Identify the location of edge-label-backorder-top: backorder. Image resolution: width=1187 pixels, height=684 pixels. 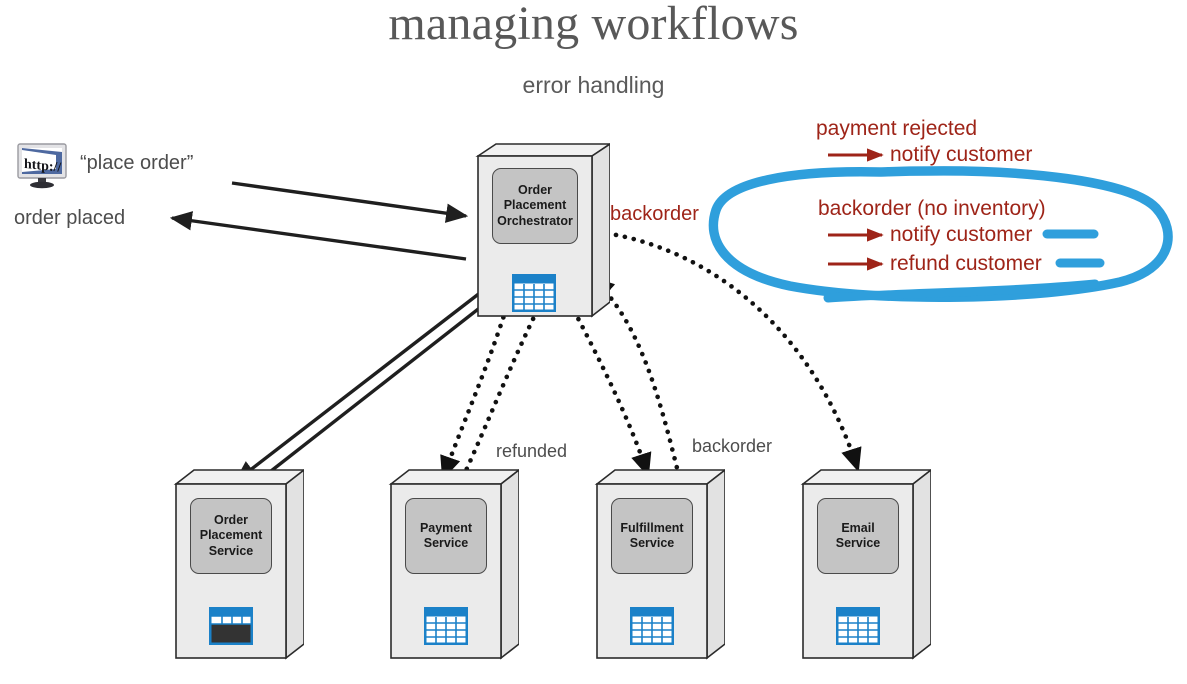
(654, 214).